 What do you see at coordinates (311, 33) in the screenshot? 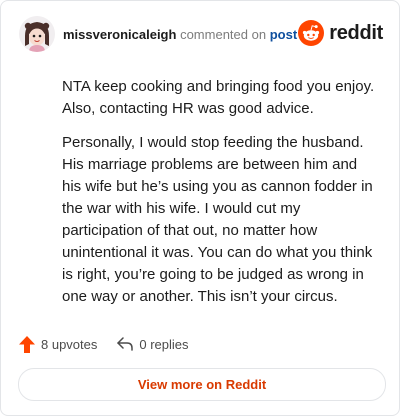
I see `reddit-snoo-icon` at bounding box center [311, 33].